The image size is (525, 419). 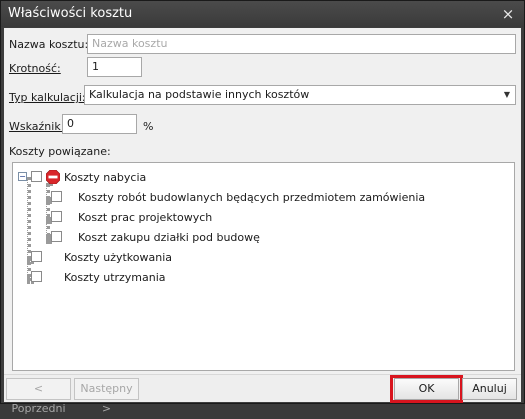 I want to click on next-button: Następny >, so click(x=106, y=396).